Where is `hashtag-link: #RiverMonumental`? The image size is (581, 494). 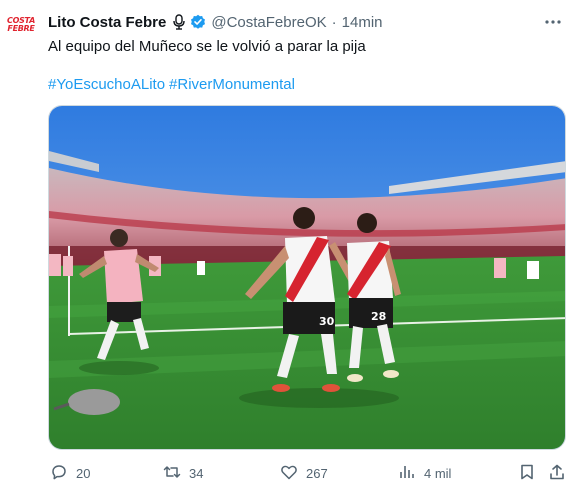 hashtag-link: #RiverMonumental is located at coordinates (232, 84).